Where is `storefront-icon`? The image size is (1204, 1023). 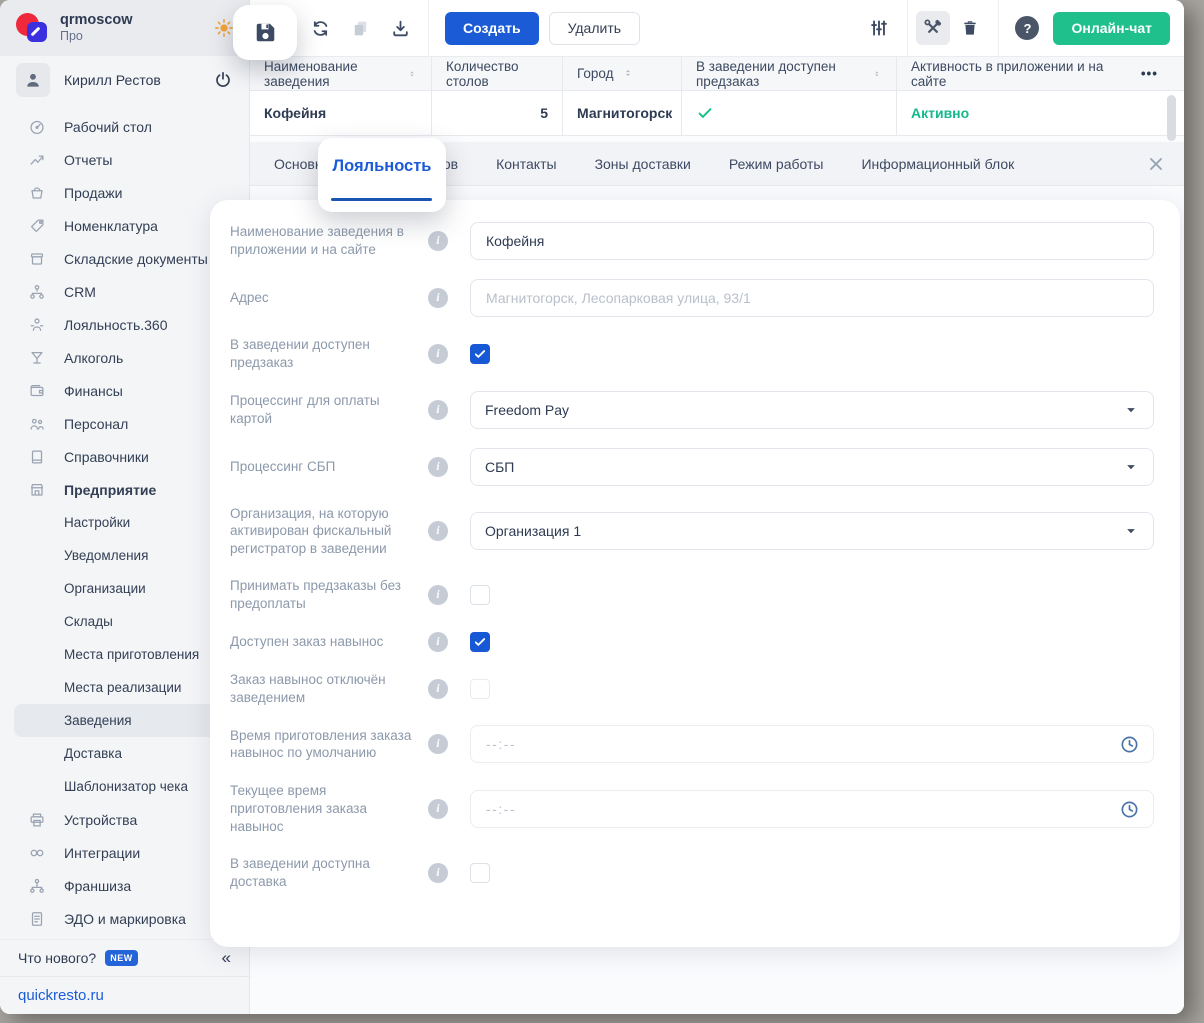 storefront-icon is located at coordinates (37, 490).